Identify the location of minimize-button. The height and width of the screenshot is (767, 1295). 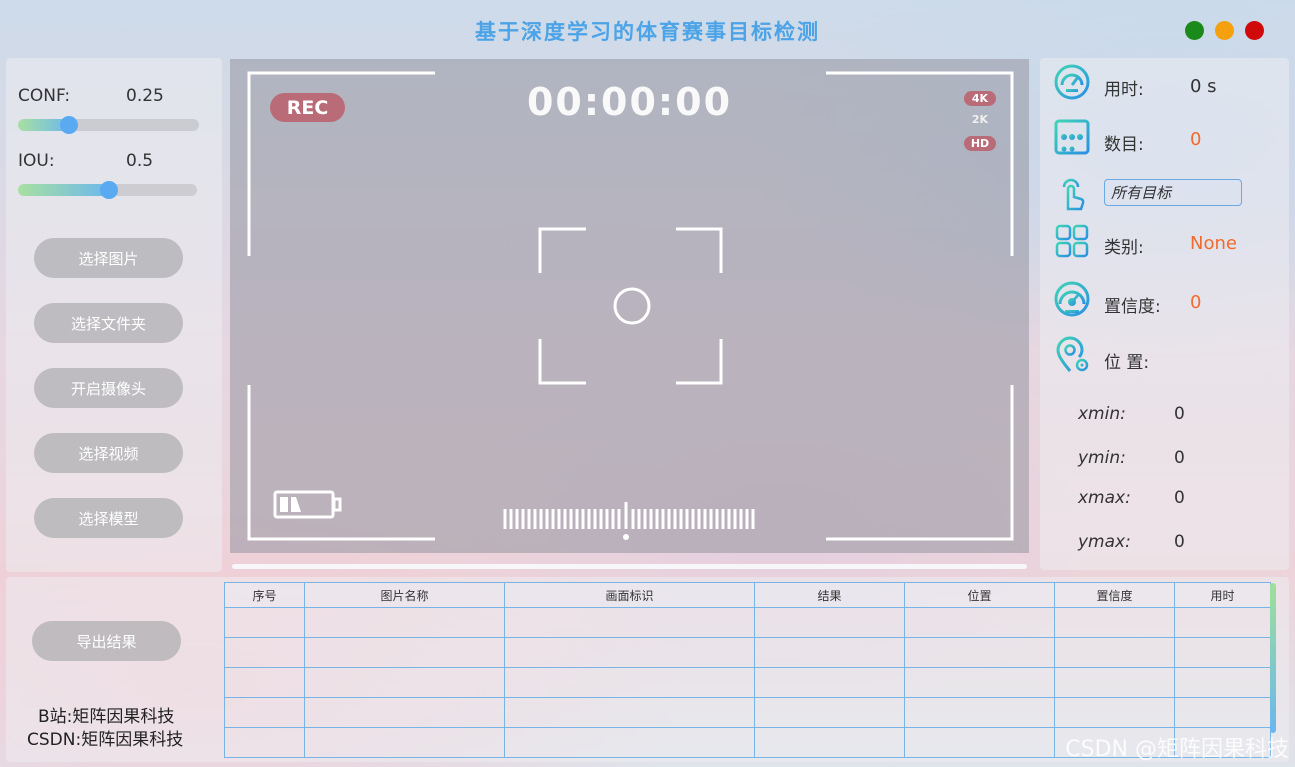
(1194, 30).